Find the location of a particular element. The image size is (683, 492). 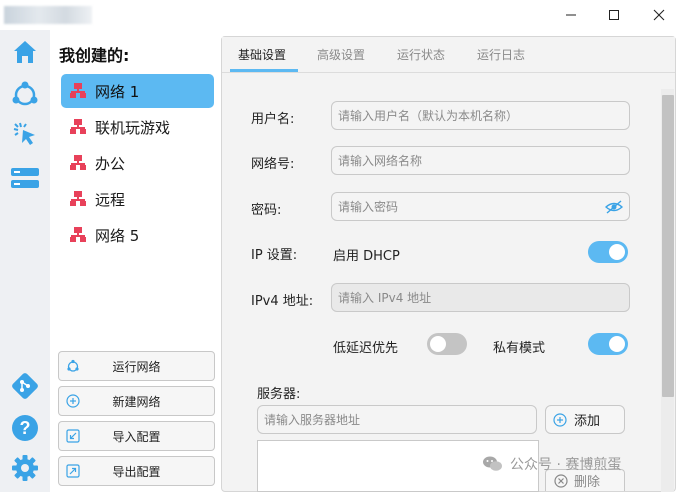

maximize-button is located at coordinates (613, 15).